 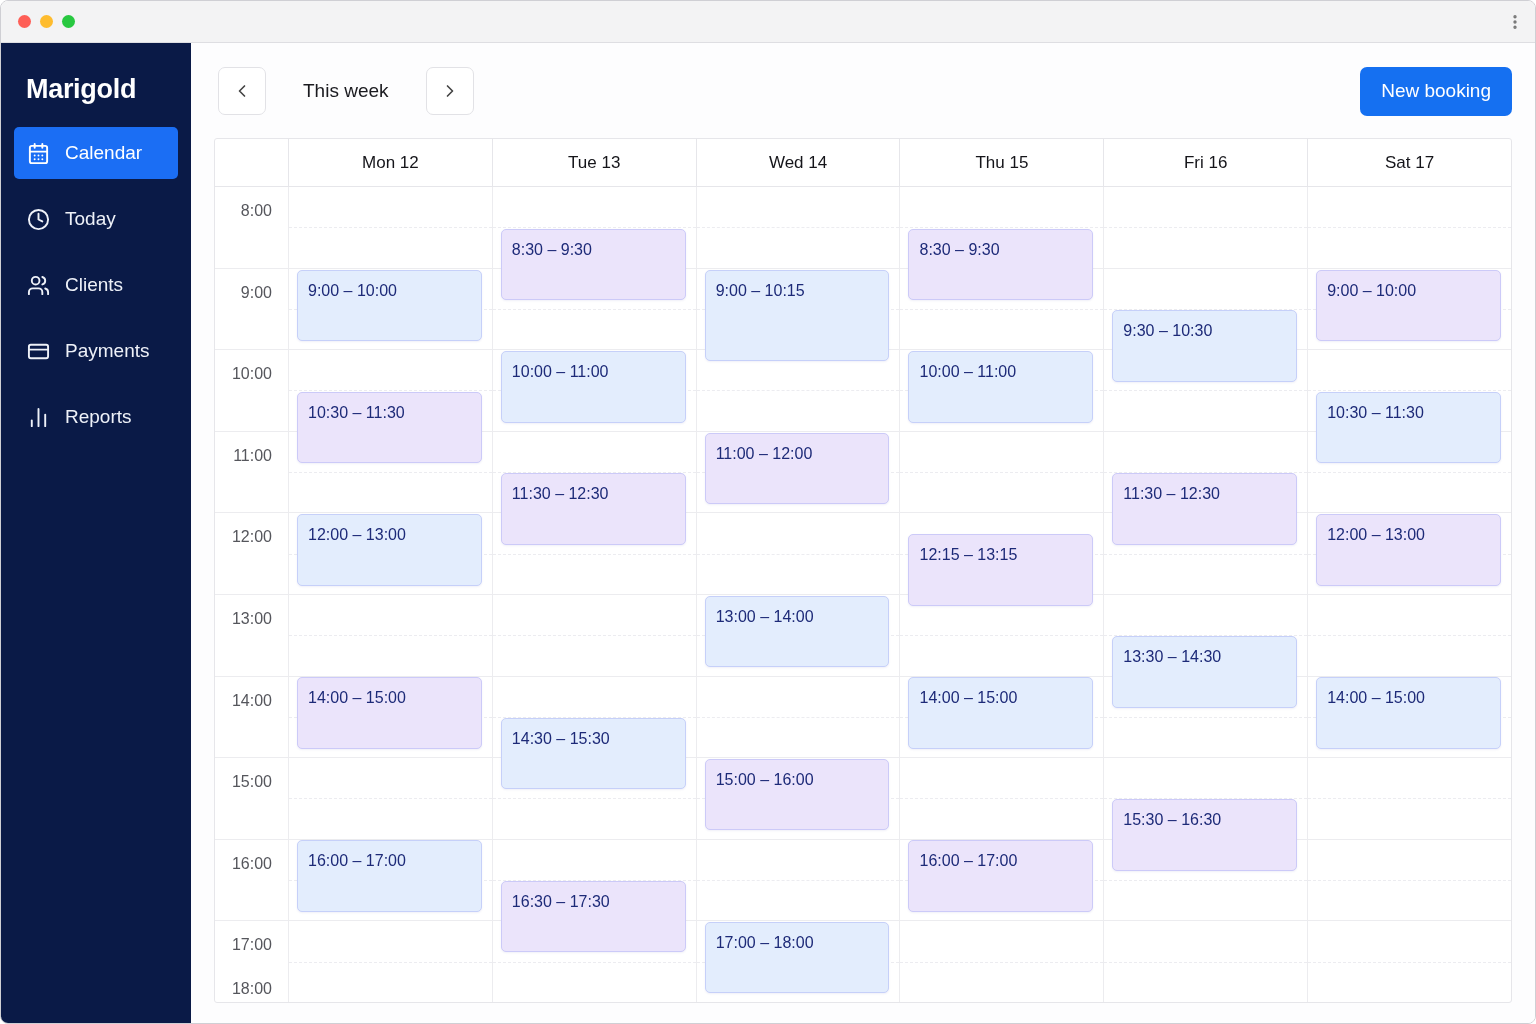 What do you see at coordinates (251, 945) in the screenshot?
I see `time-label: 17:00` at bounding box center [251, 945].